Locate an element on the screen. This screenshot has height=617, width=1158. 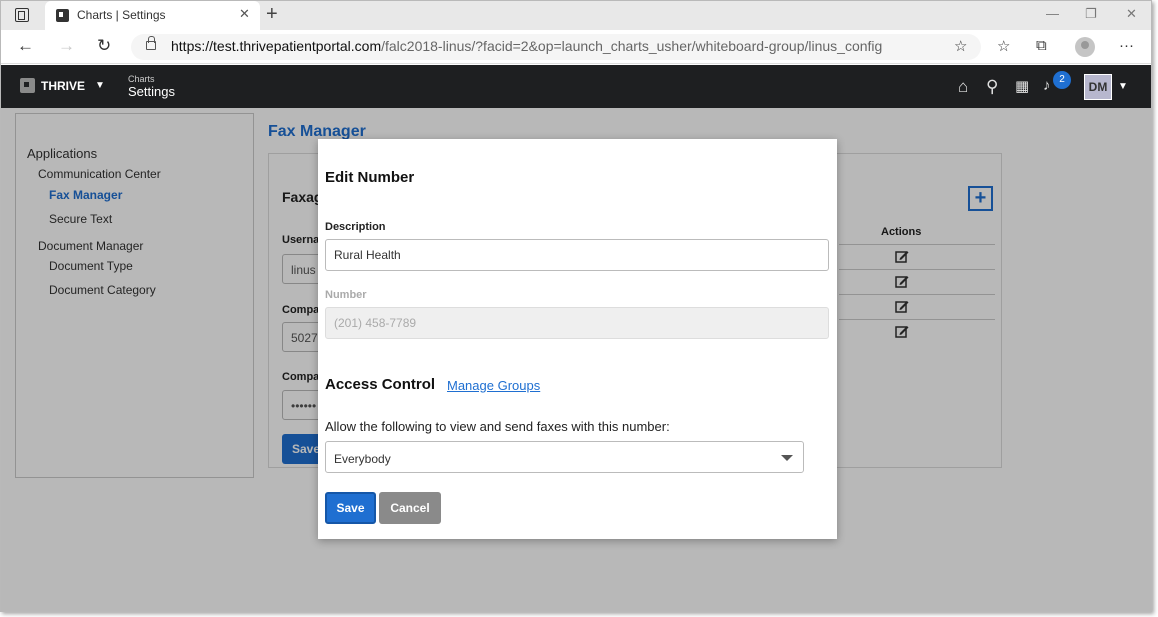
brand-menu: THRIVE ▼ is located at coordinates (62, 85).